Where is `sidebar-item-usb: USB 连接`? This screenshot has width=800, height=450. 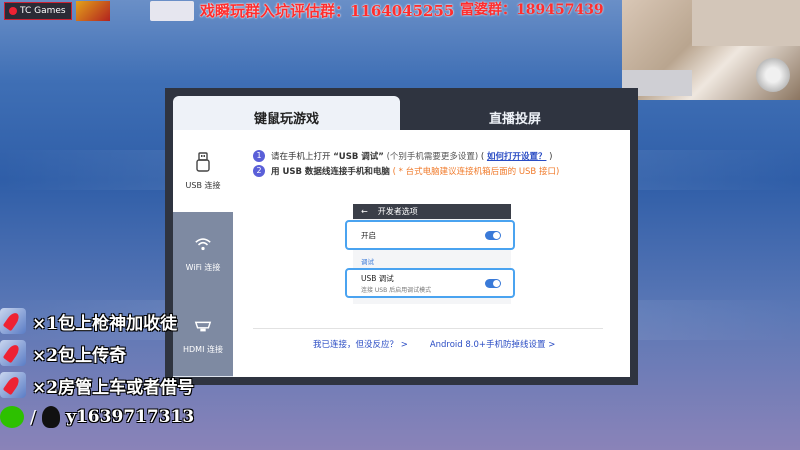 sidebar-item-usb: USB 连接 is located at coordinates (203, 171).